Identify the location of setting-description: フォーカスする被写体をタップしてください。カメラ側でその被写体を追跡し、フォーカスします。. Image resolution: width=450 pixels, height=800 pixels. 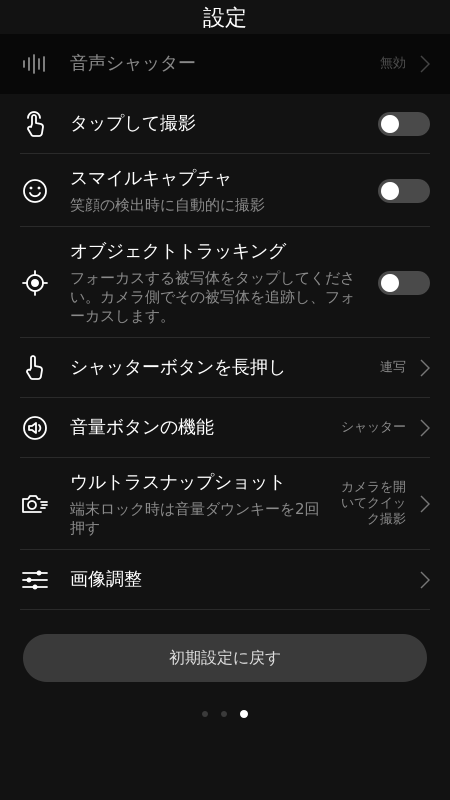
(213, 297).